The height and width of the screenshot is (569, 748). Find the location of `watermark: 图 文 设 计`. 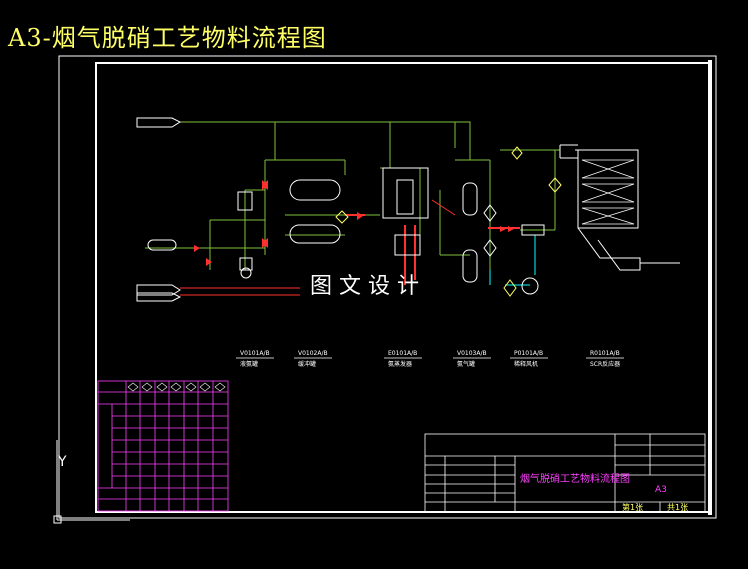

watermark: 图 文 设 计 is located at coordinates (364, 286).